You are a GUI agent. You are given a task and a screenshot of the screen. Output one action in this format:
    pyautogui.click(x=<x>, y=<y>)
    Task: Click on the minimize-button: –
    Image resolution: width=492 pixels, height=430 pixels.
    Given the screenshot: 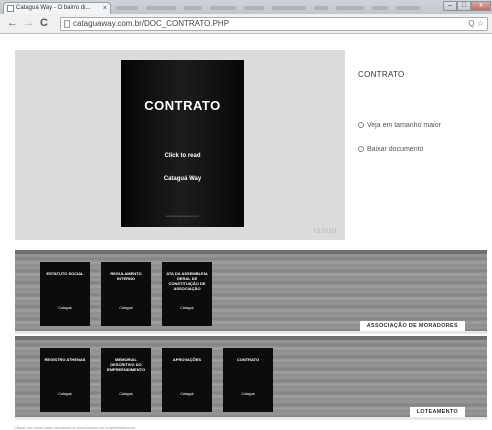 What is the action you would take?
    pyautogui.click(x=450, y=6)
    